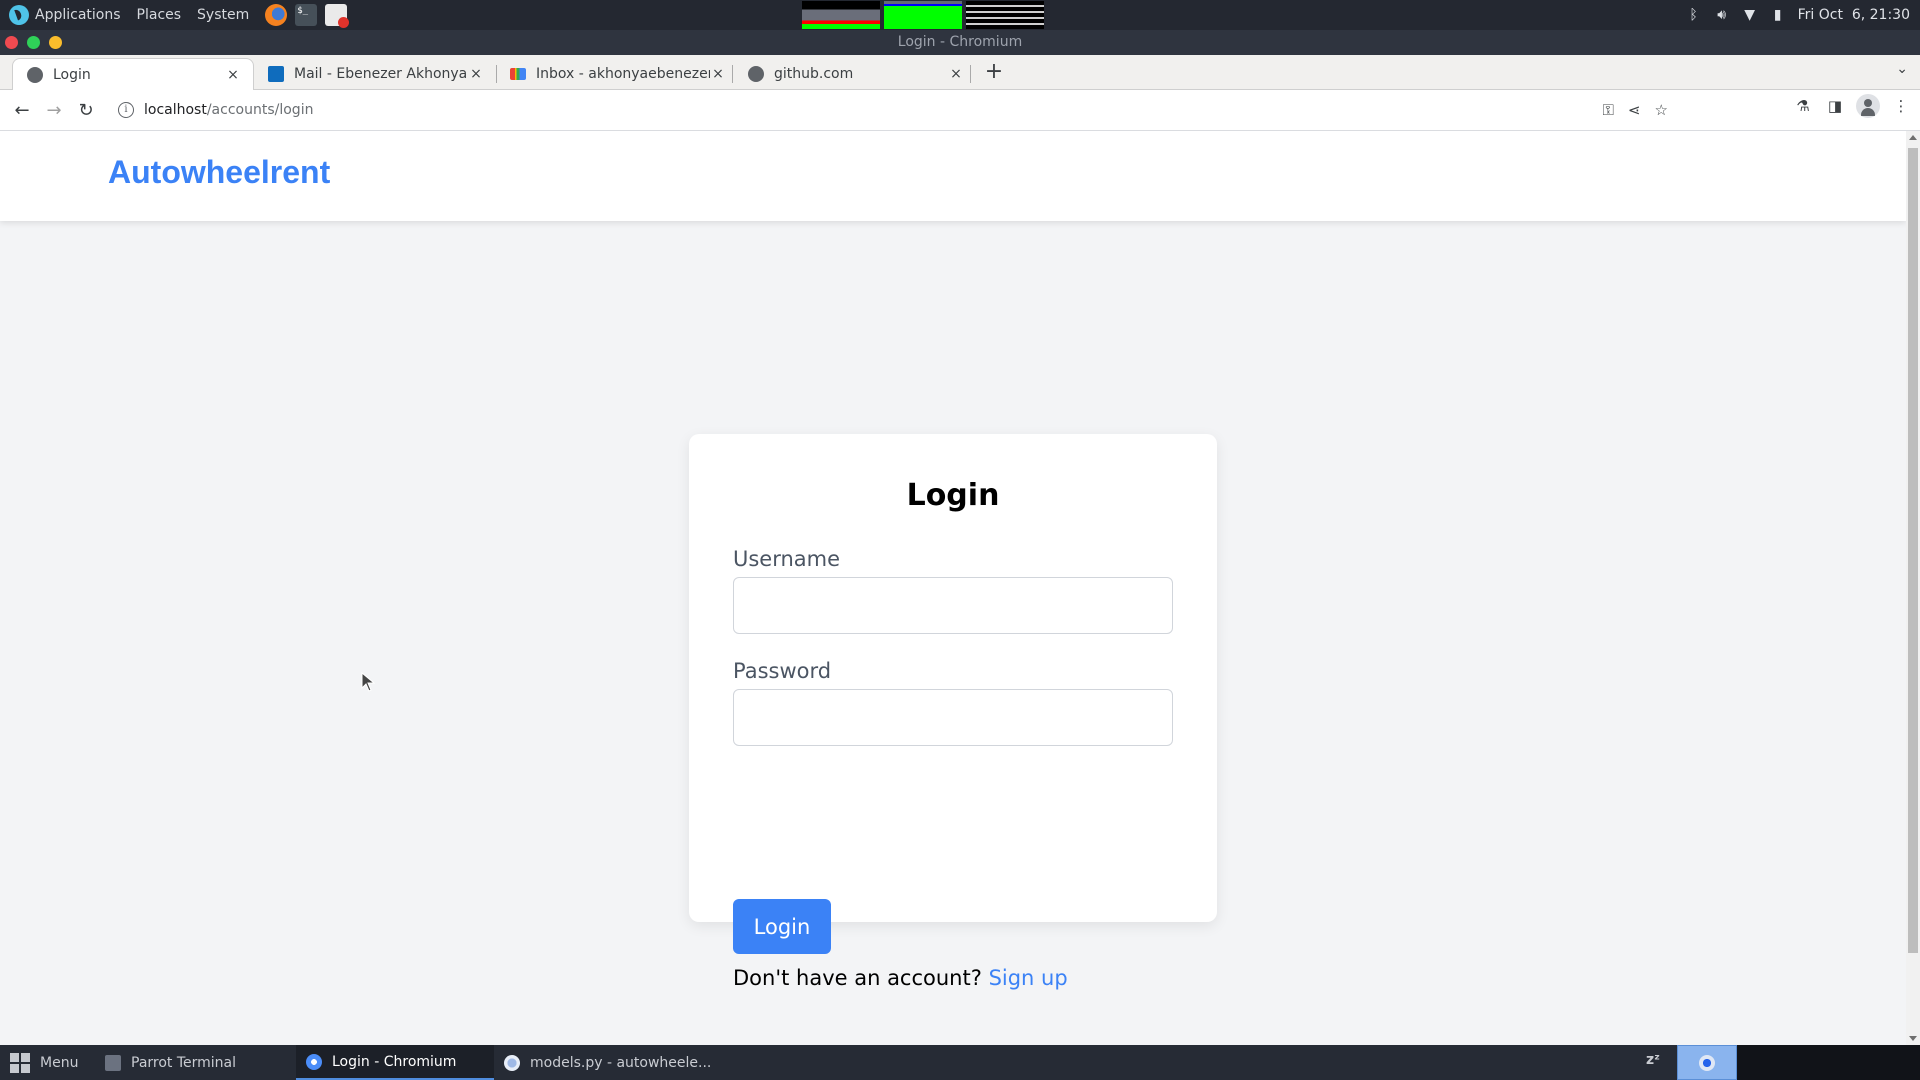 The image size is (1920, 1080). I want to click on terminal-icon, so click(113, 1062).